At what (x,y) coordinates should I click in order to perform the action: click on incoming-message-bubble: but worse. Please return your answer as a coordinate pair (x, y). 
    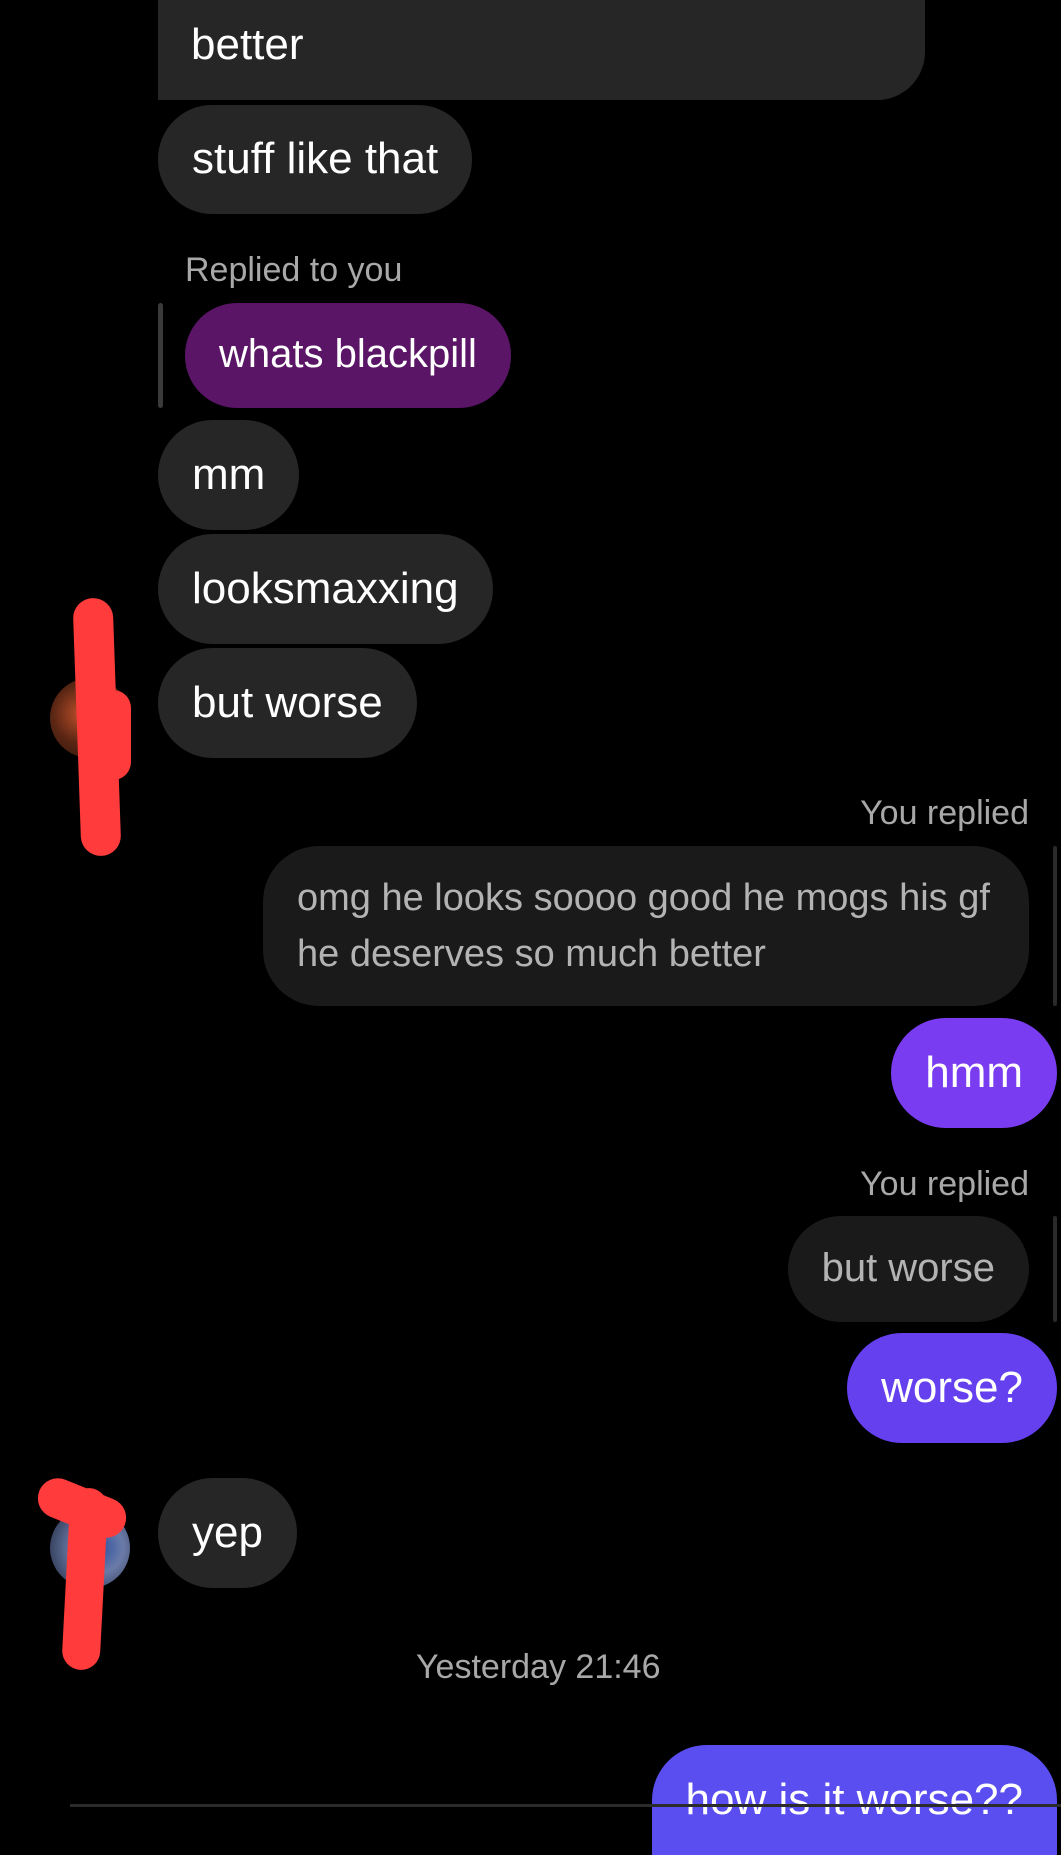
    Looking at the image, I should click on (287, 703).